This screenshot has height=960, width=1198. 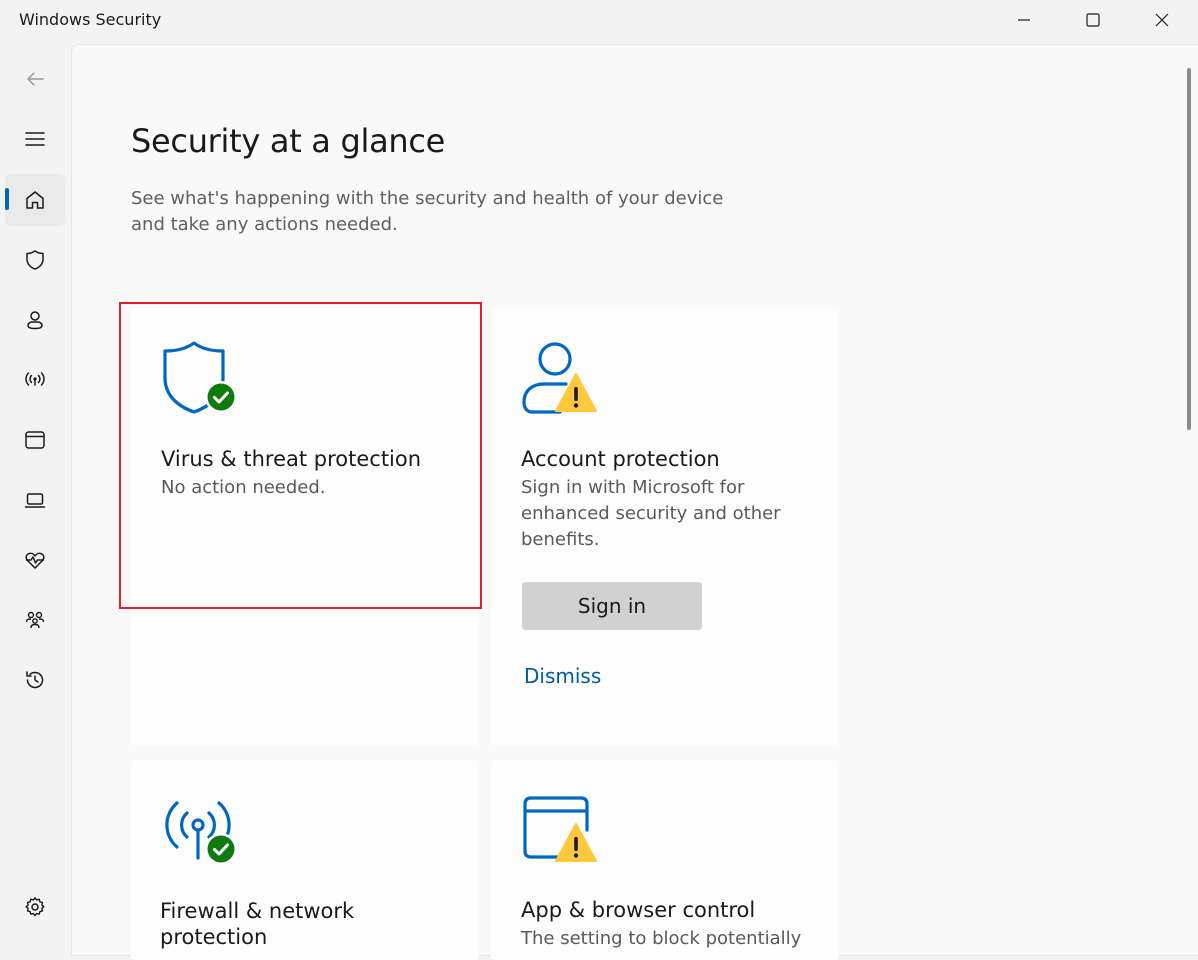 I want to click on nav-item-device-security, so click(x=35, y=500).